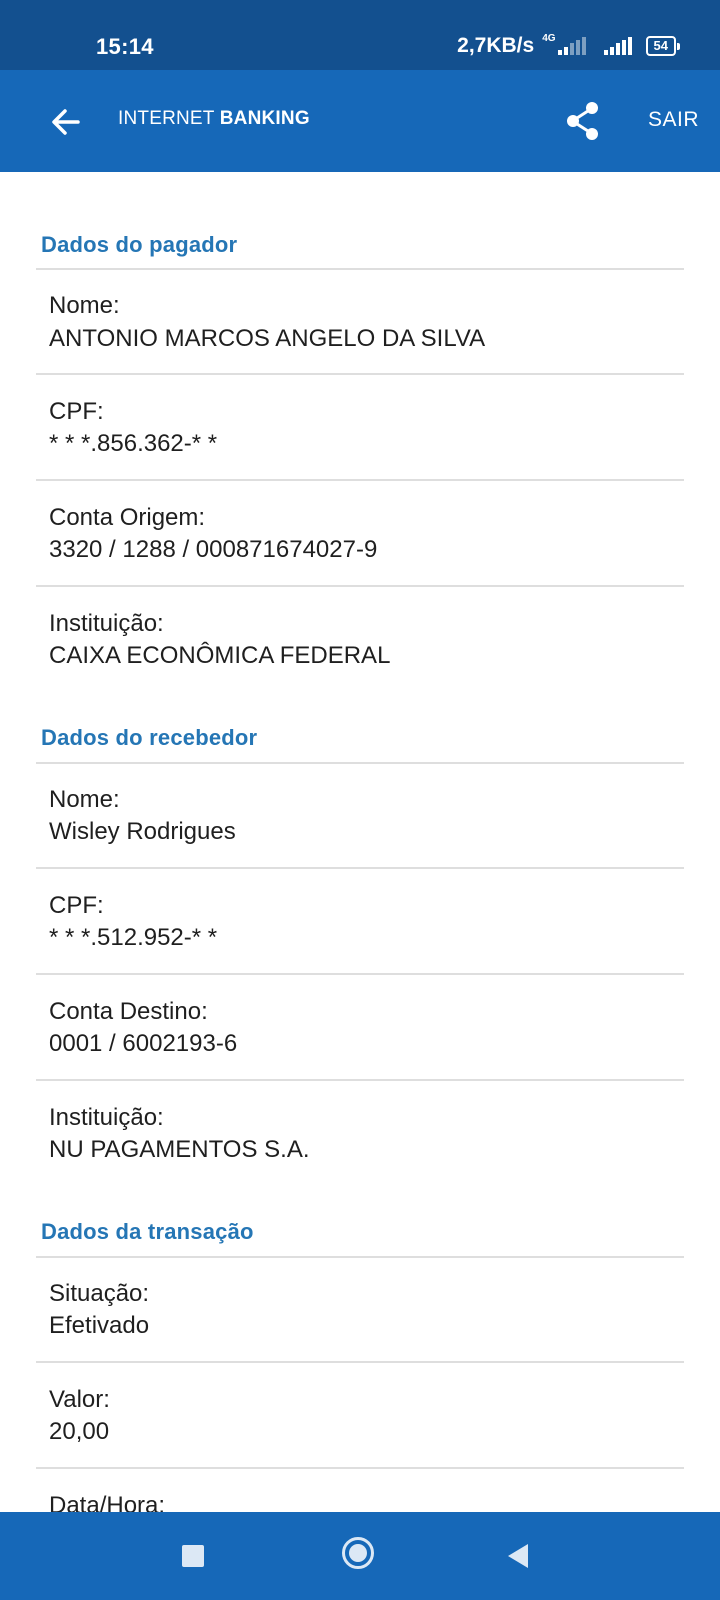  What do you see at coordinates (107, 1502) in the screenshot?
I see `transaction-datetime-label: Data/Hora:` at bounding box center [107, 1502].